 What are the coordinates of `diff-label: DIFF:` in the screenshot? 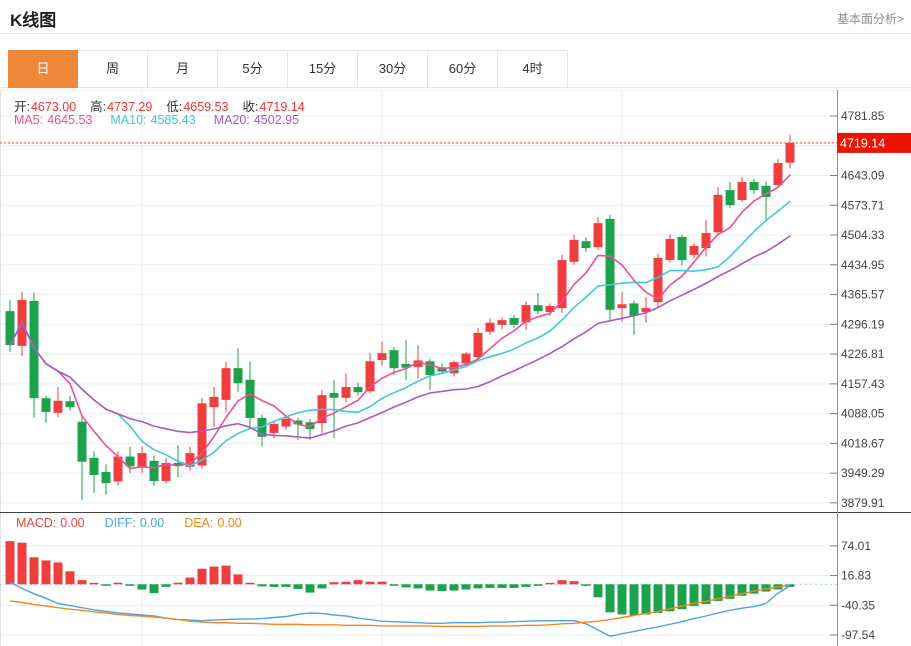 It's located at (120, 523).